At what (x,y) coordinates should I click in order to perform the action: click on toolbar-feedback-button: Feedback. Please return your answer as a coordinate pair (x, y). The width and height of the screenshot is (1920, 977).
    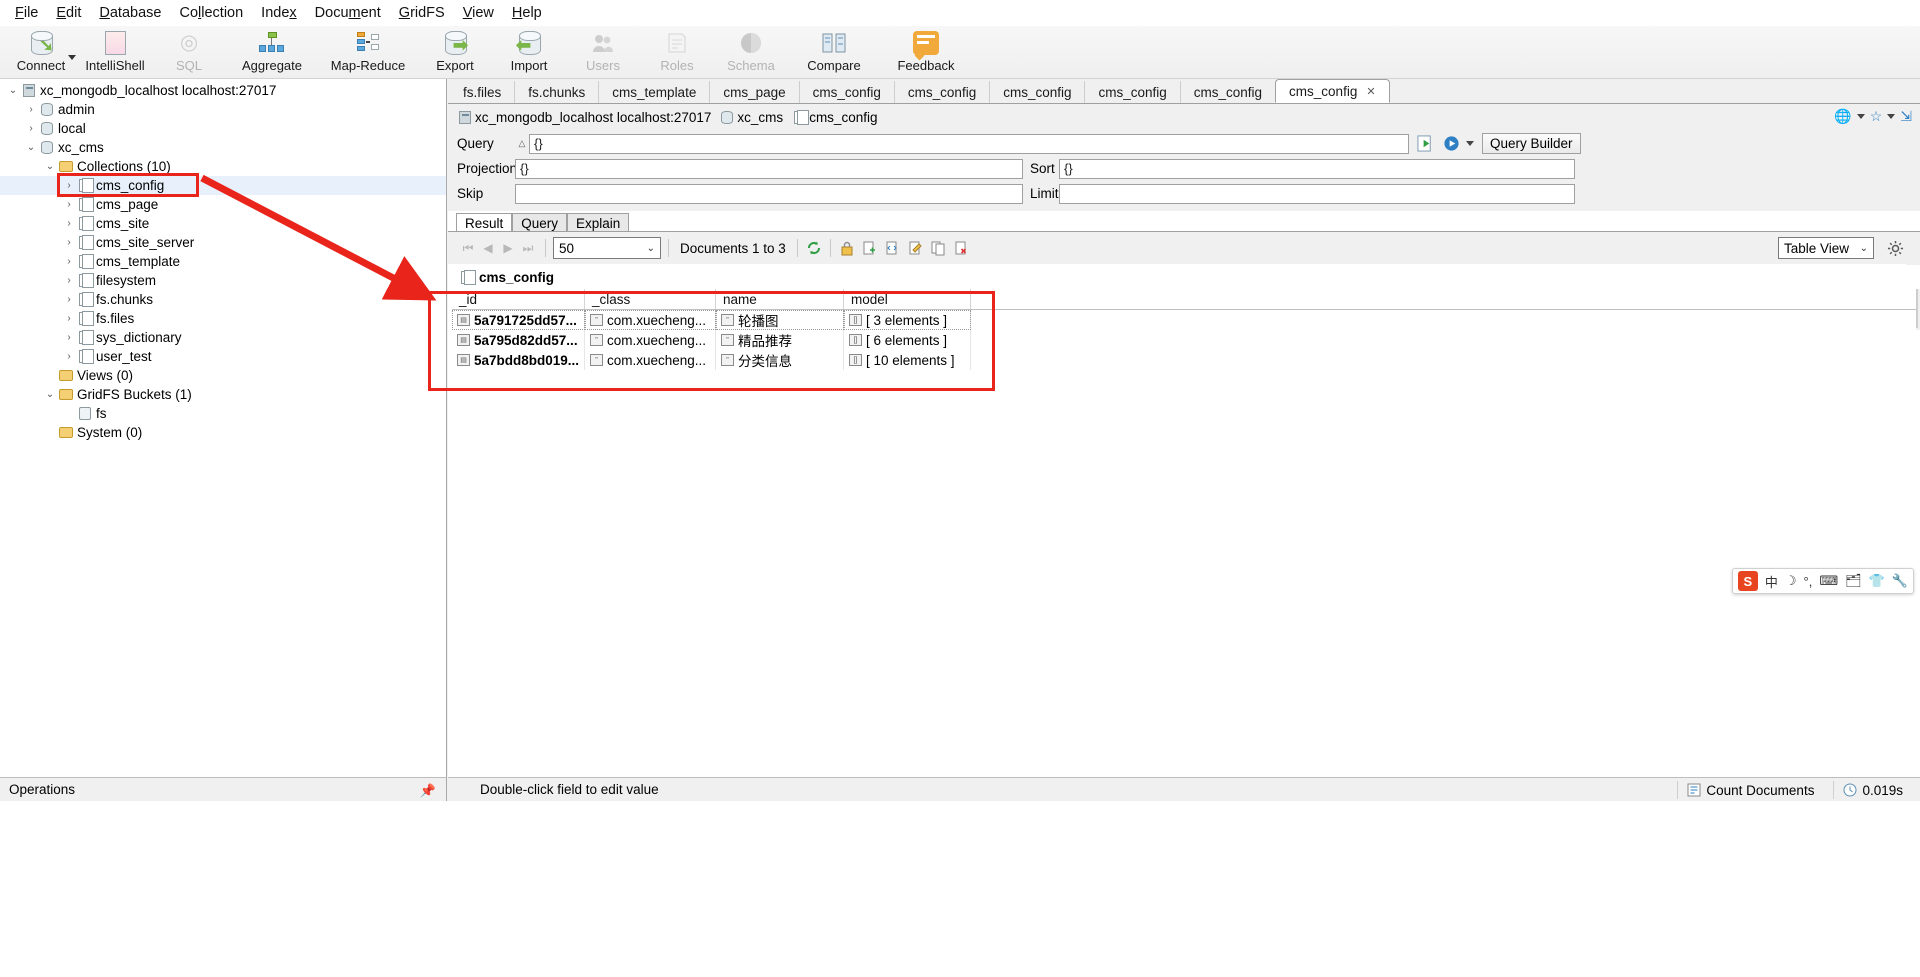
    Looking at the image, I should click on (926, 52).